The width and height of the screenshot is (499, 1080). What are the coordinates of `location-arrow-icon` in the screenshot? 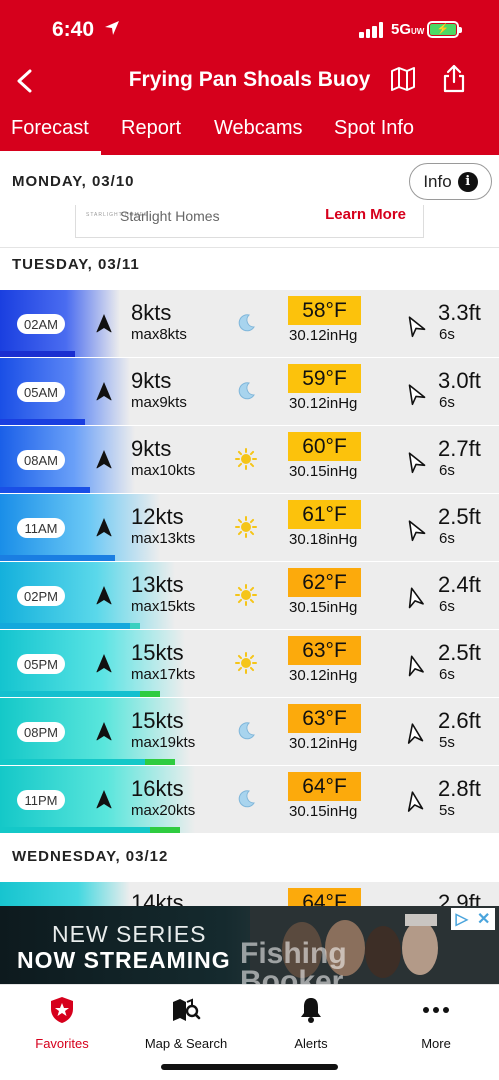 It's located at (112, 28).